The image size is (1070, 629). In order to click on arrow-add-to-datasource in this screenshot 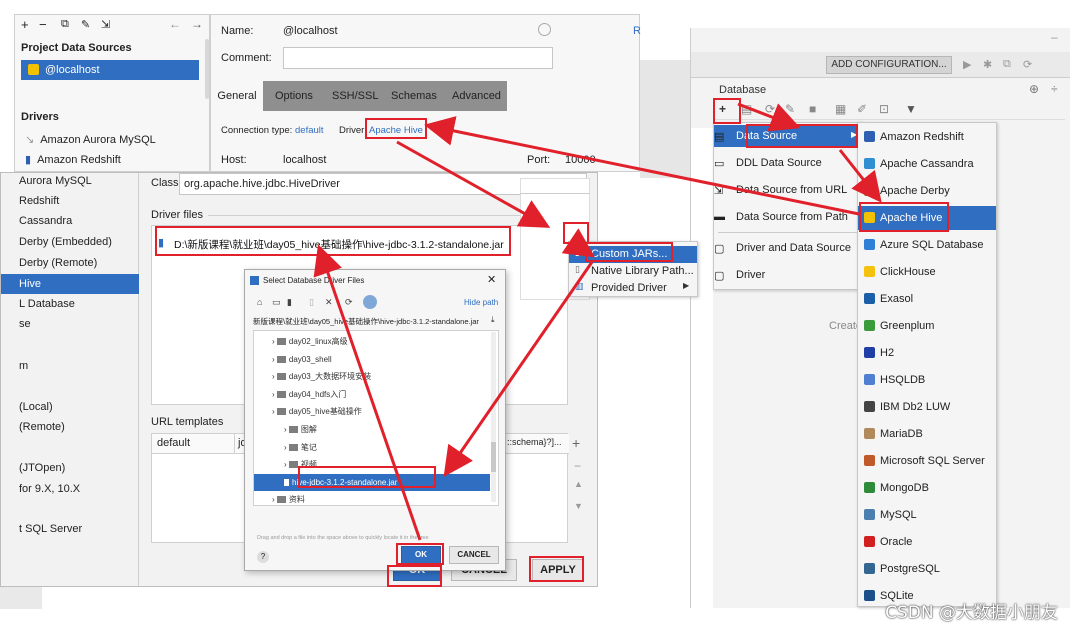, I will do `click(769, 117)`.